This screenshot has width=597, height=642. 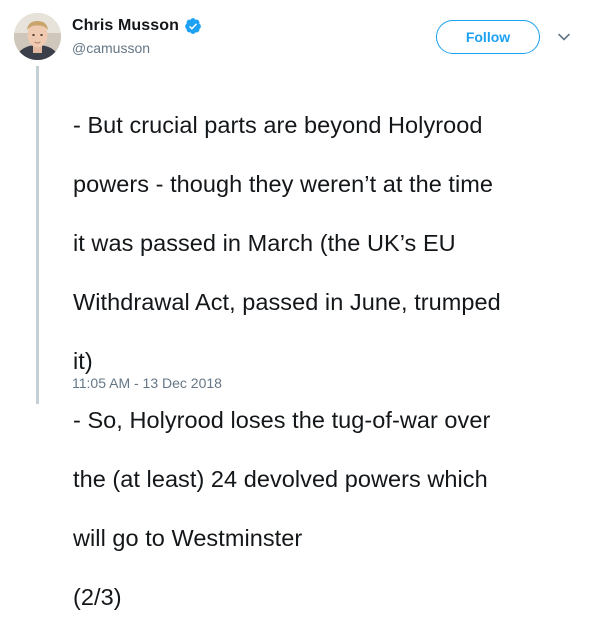 What do you see at coordinates (97, 596) in the screenshot?
I see `tweet-text-line: (2/3)` at bounding box center [97, 596].